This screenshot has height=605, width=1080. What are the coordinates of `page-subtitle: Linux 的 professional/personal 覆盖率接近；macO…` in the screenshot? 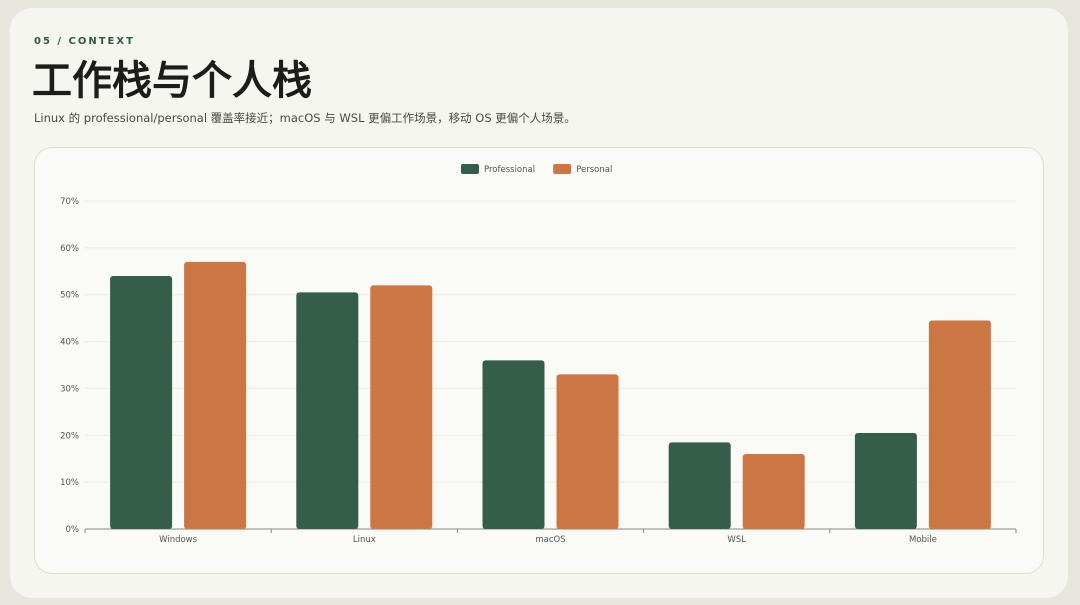 It's located at (305, 118).